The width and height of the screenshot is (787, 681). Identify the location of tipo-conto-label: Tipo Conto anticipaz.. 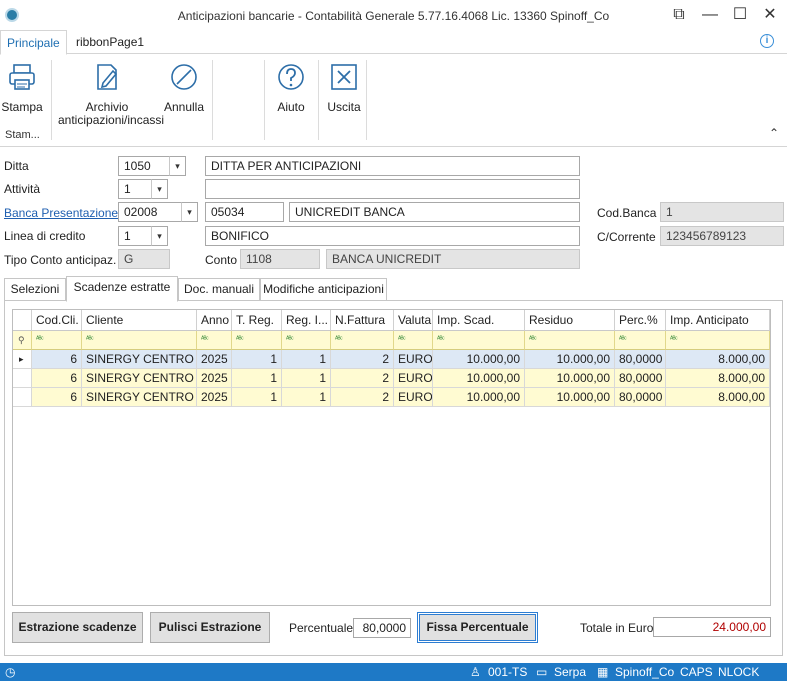
(60, 260).